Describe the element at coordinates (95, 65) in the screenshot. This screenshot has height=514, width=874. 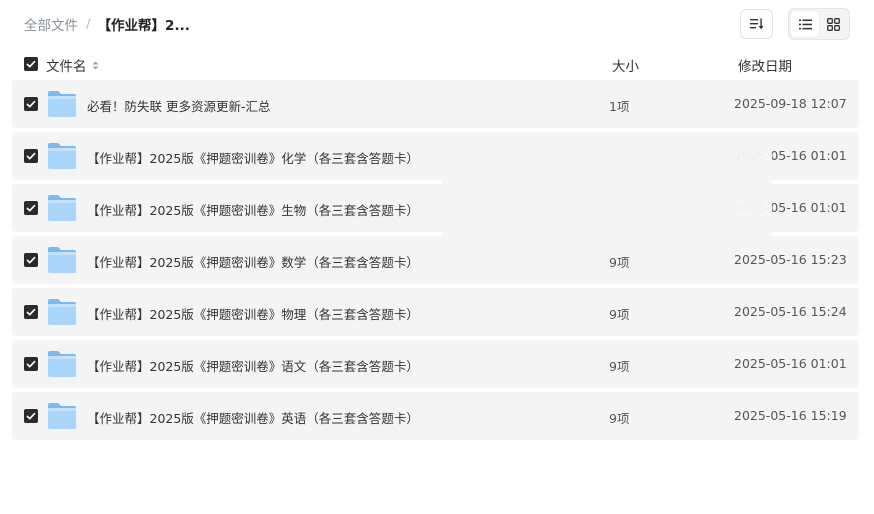
I see `sort-caret-icon` at that location.